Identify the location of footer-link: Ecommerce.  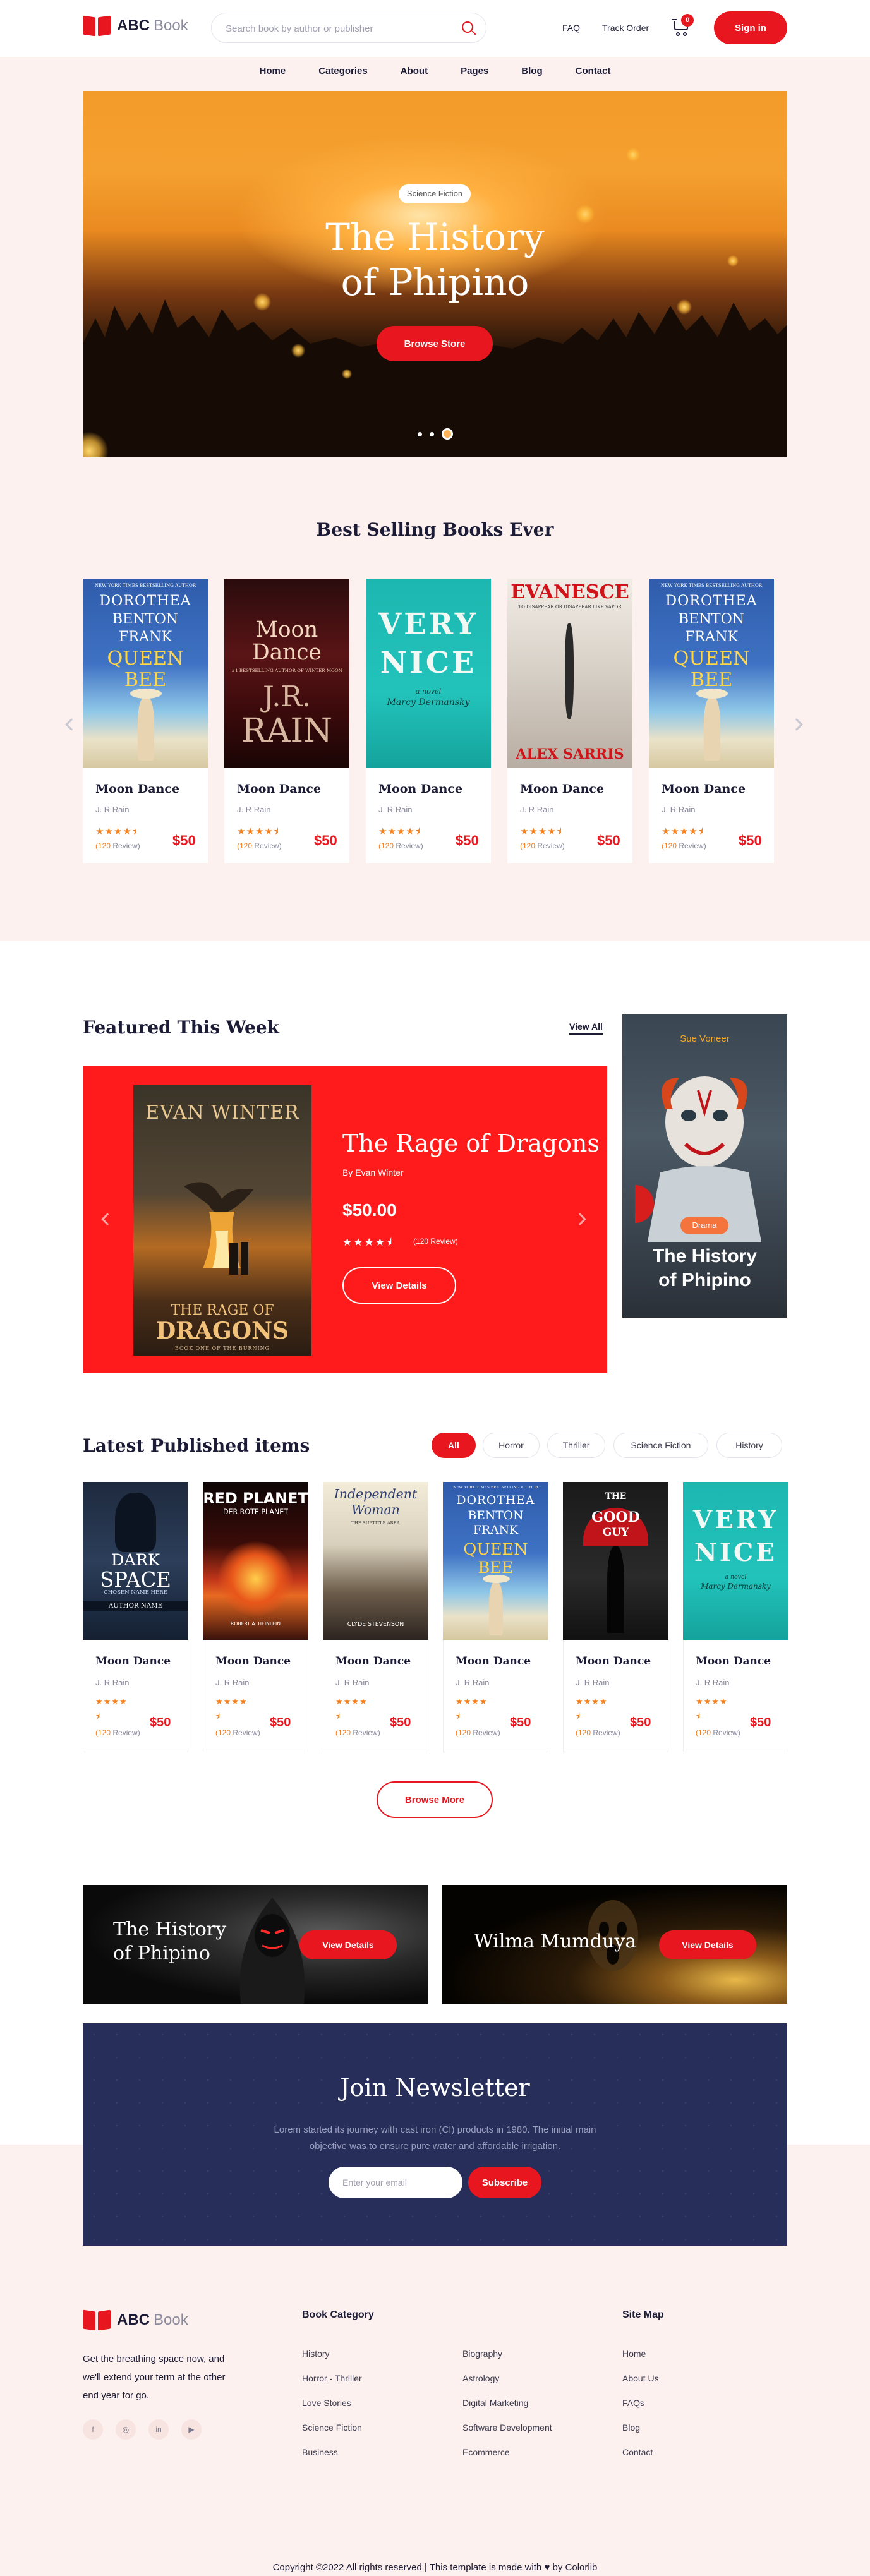
(486, 2452).